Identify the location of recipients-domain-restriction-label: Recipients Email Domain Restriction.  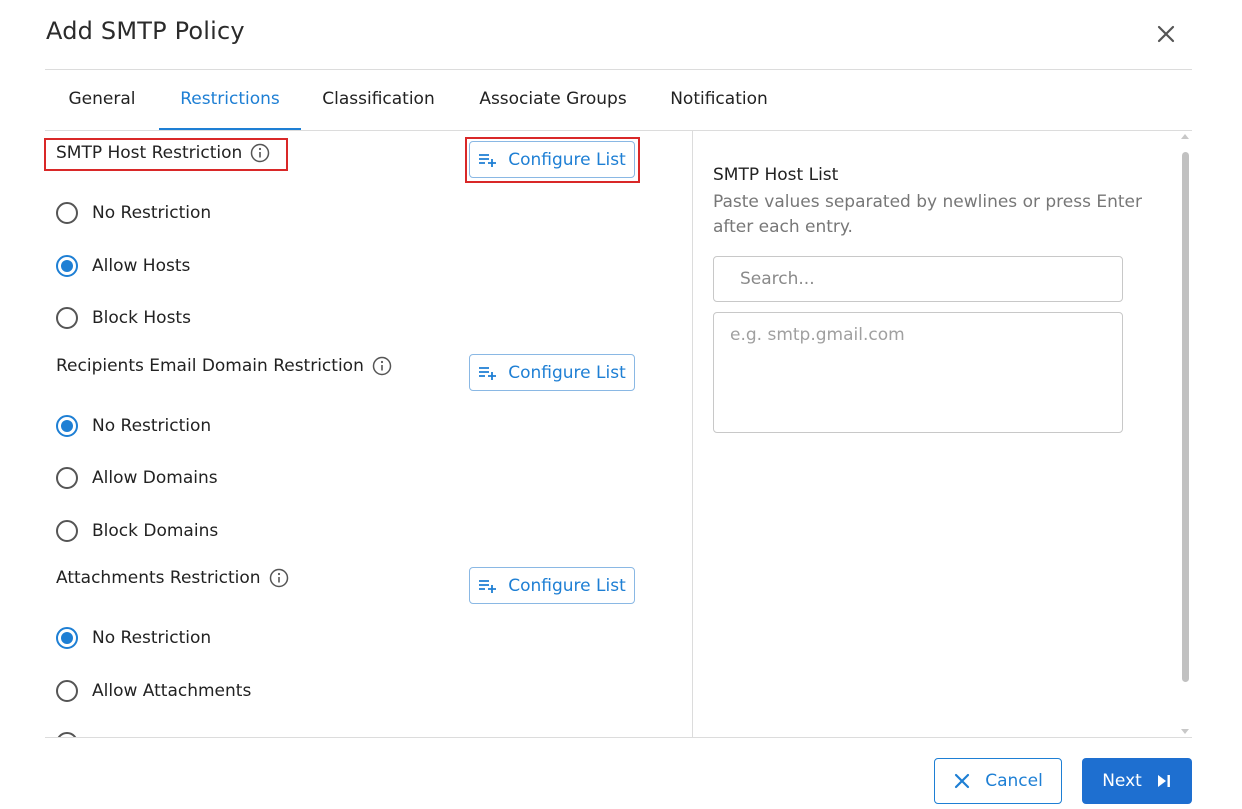
(224, 366).